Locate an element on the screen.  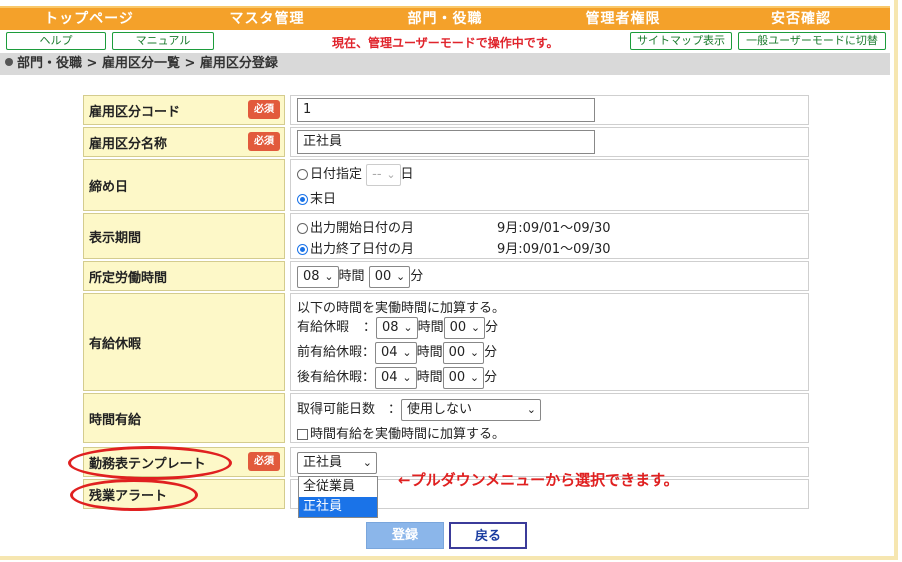
work-hours-minute-select: 00 ⌄ is located at coordinates (389, 276).